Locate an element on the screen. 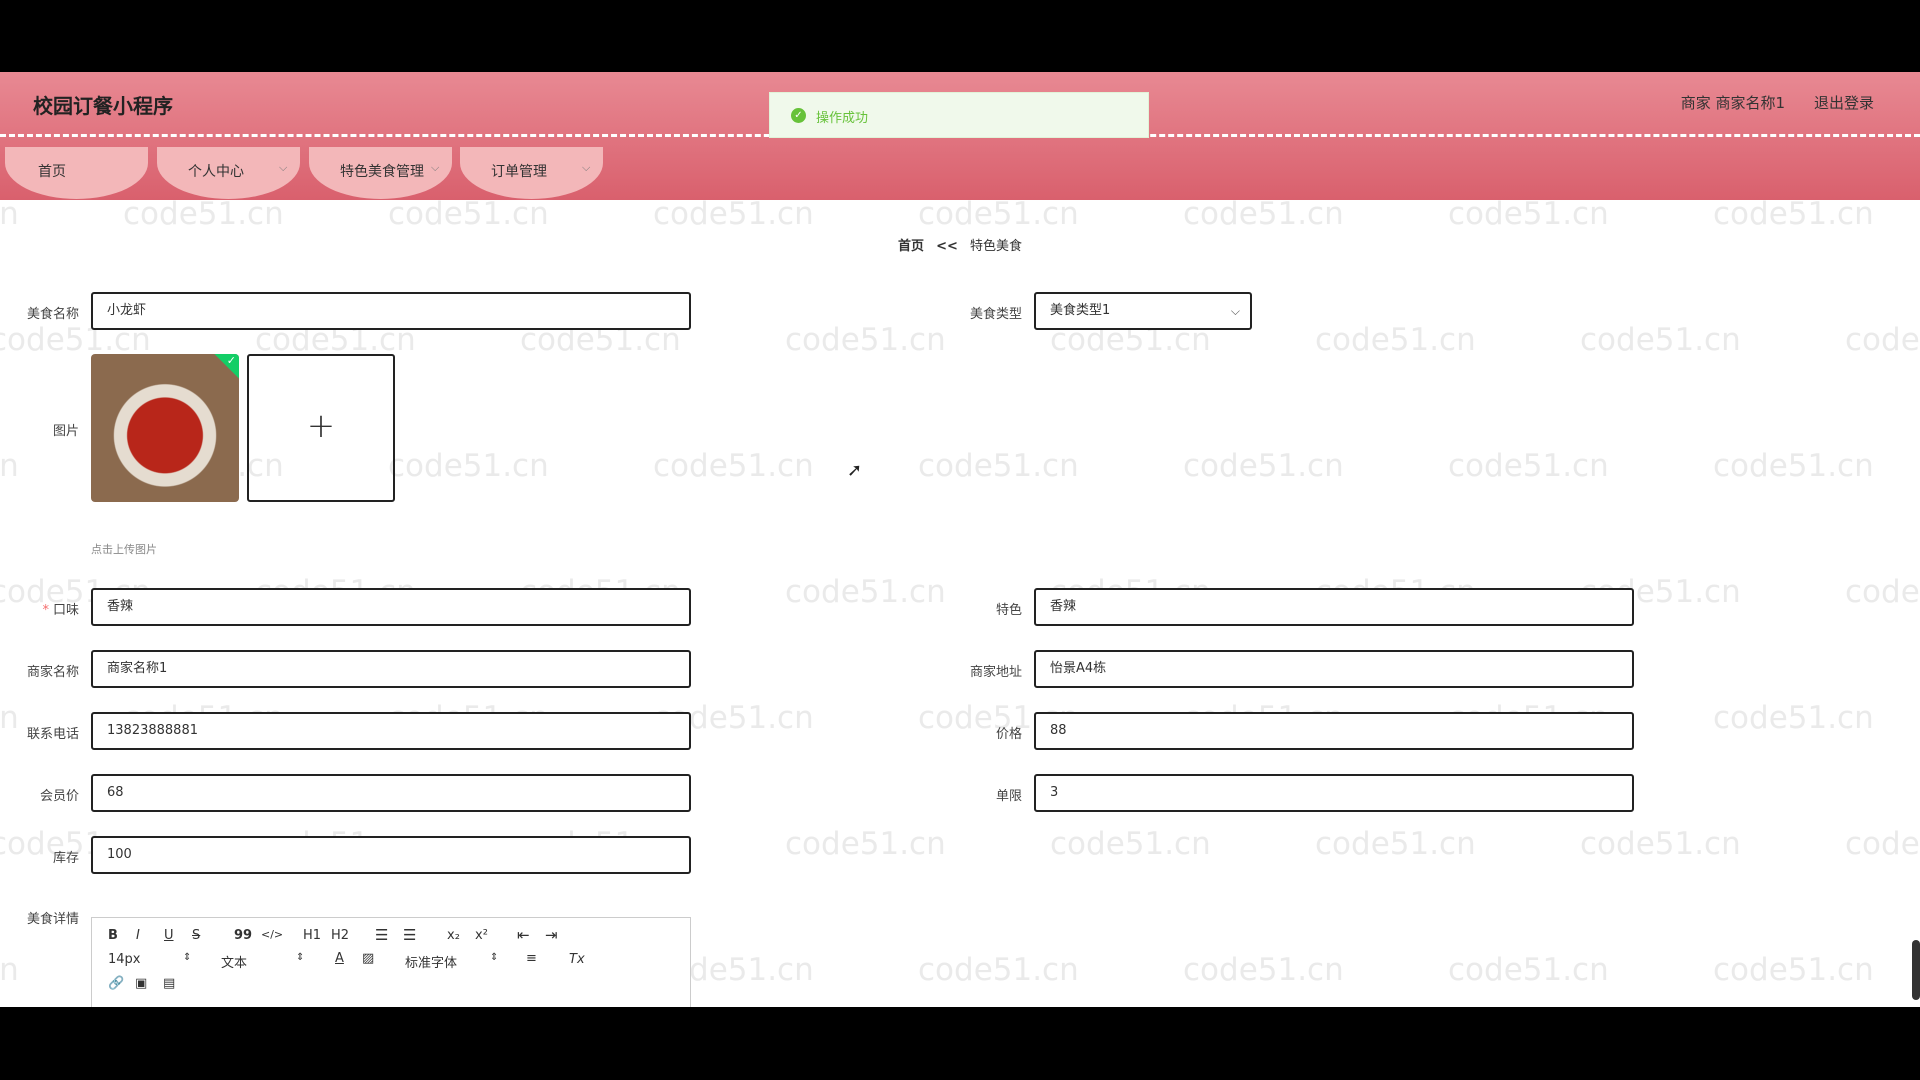 This screenshot has height=1080, width=1920. nav-tab-order-management: 订单管理 ⌵ is located at coordinates (531, 173).